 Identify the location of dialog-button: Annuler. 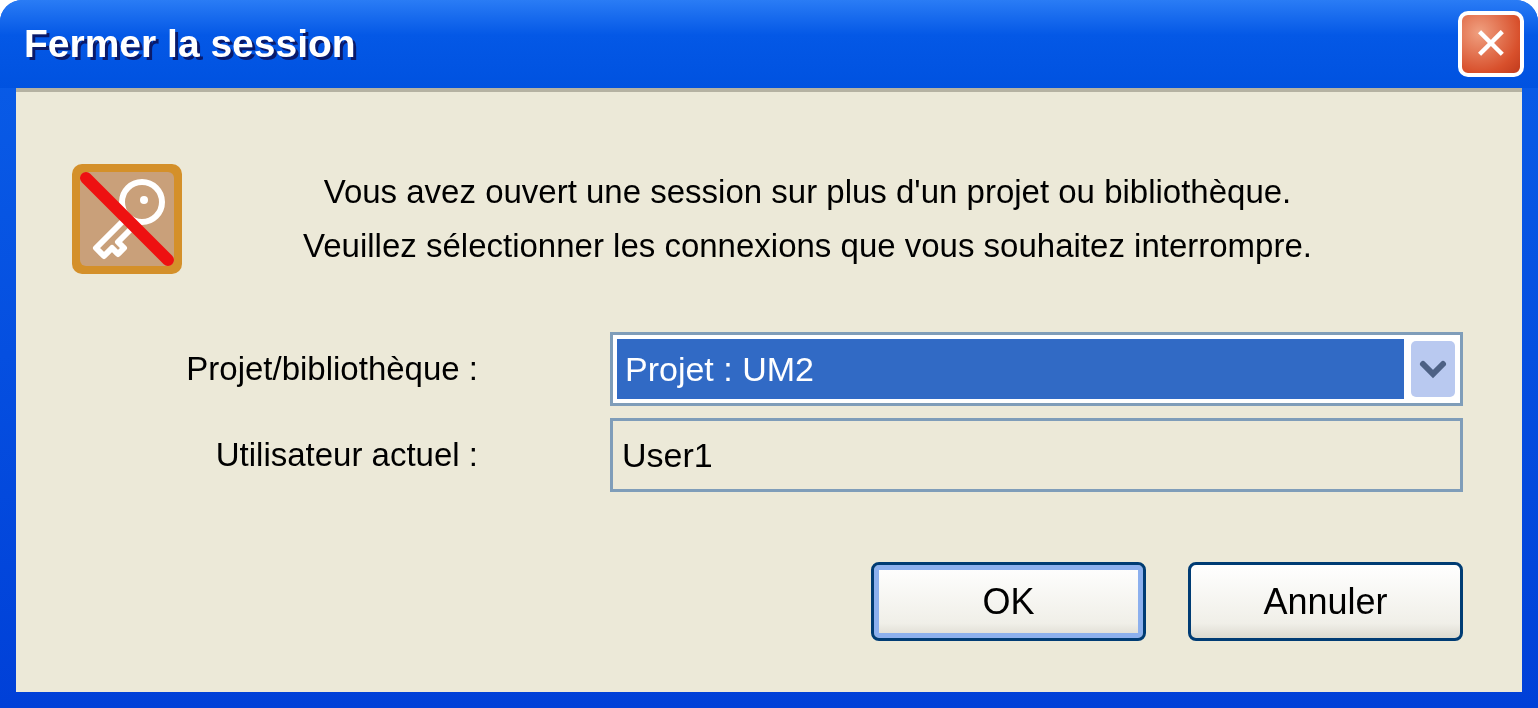
(1325, 601).